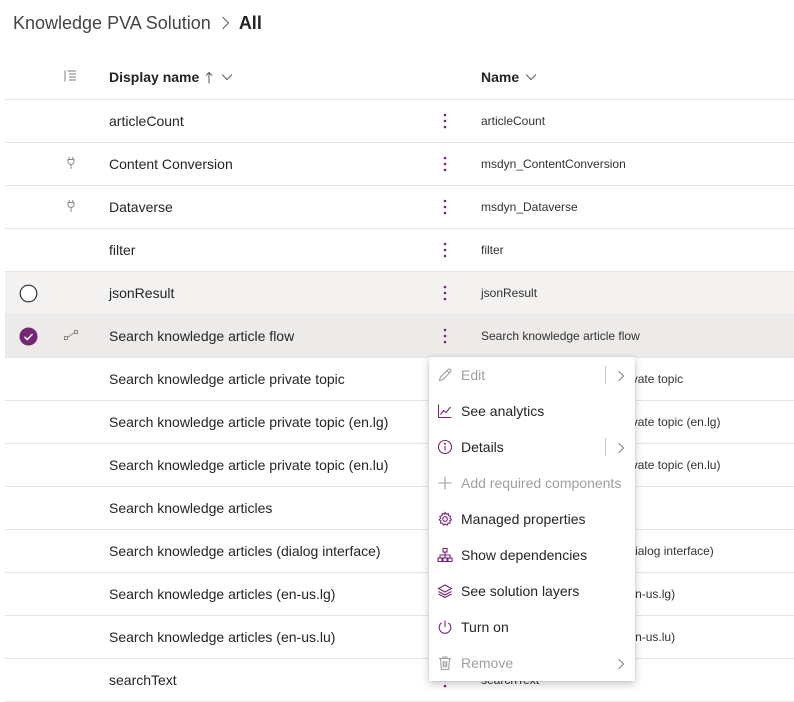 The width and height of the screenshot is (794, 702). I want to click on display-name-cell: articleCount, so click(146, 121).